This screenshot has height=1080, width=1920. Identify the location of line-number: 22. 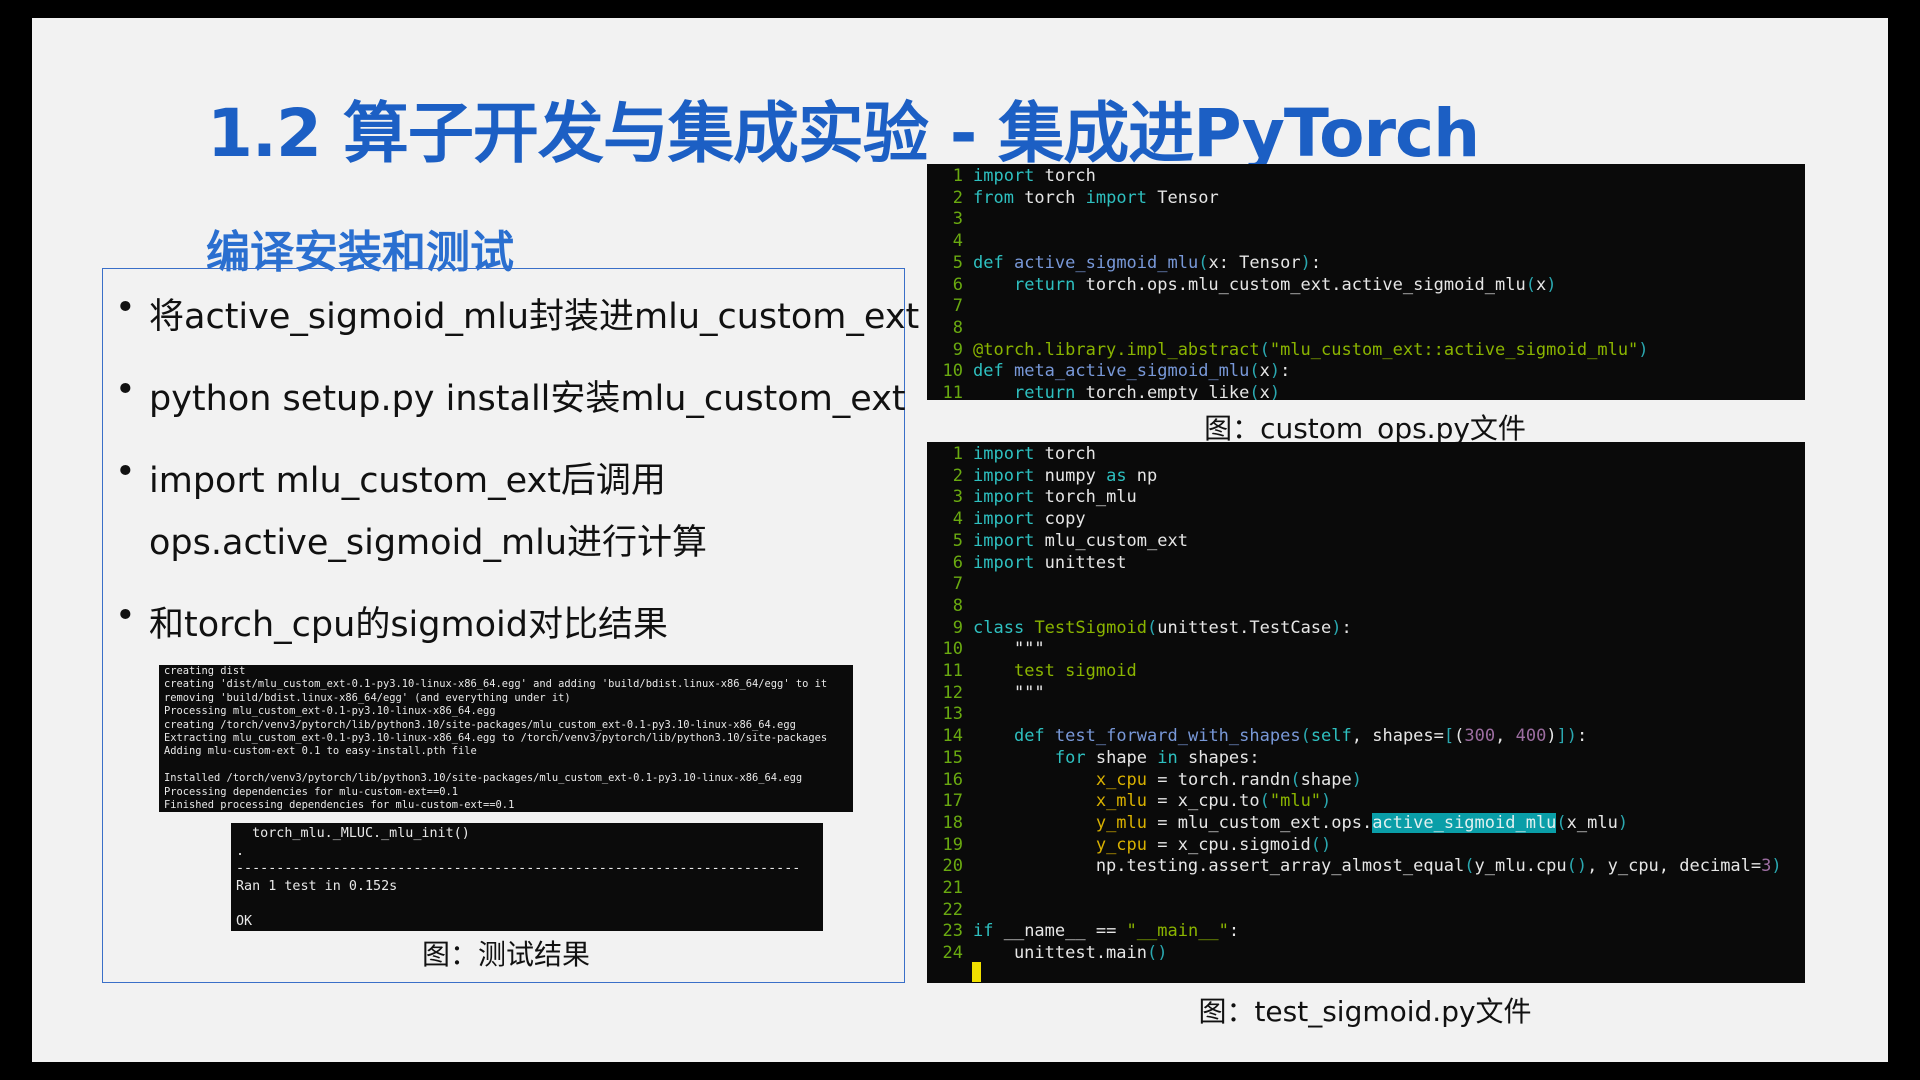
(952, 909).